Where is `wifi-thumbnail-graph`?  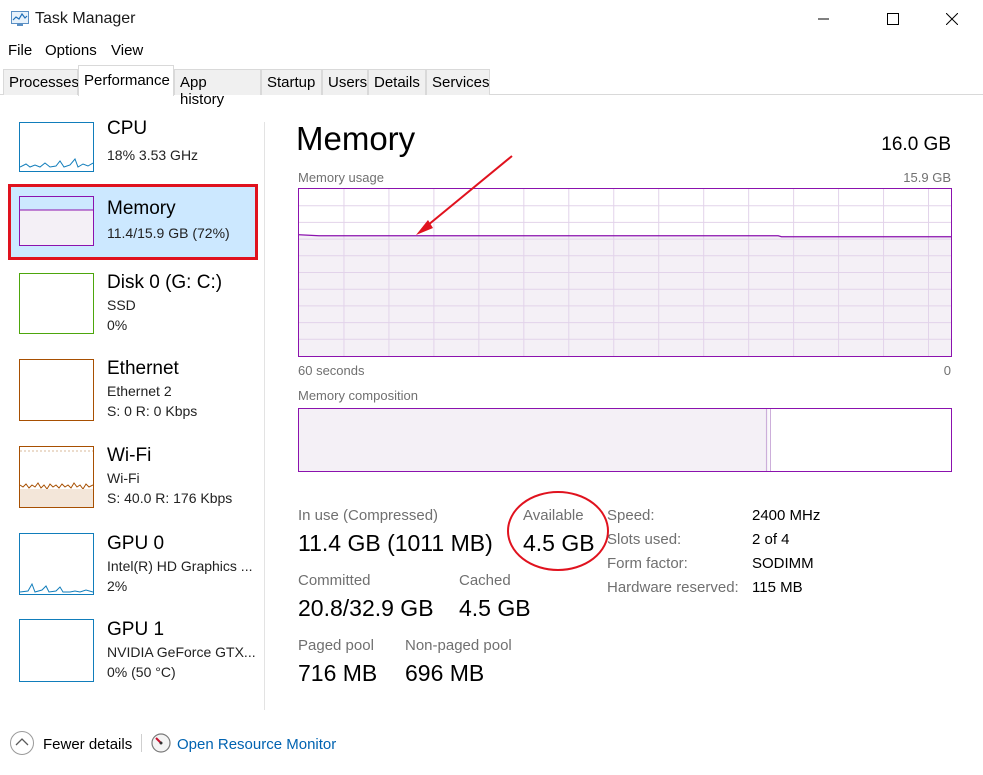 wifi-thumbnail-graph is located at coordinates (56, 477).